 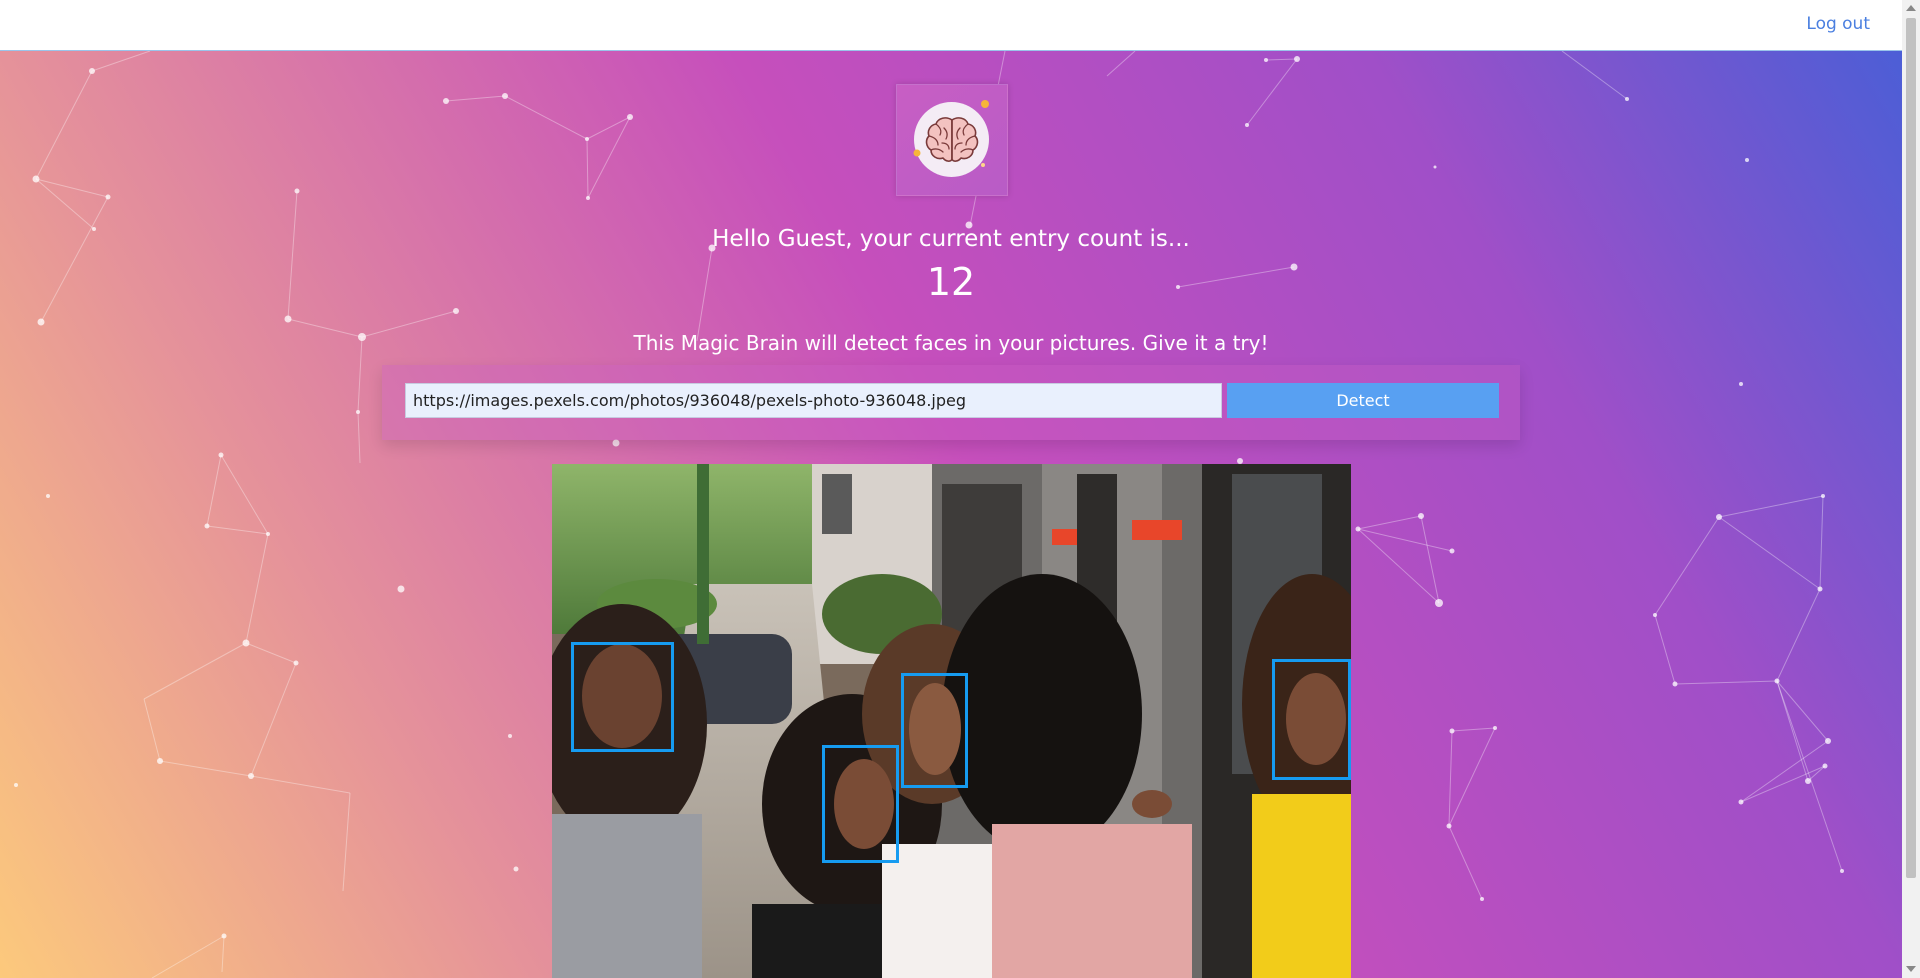 What do you see at coordinates (1838, 24) in the screenshot?
I see `logout-link: Log out` at bounding box center [1838, 24].